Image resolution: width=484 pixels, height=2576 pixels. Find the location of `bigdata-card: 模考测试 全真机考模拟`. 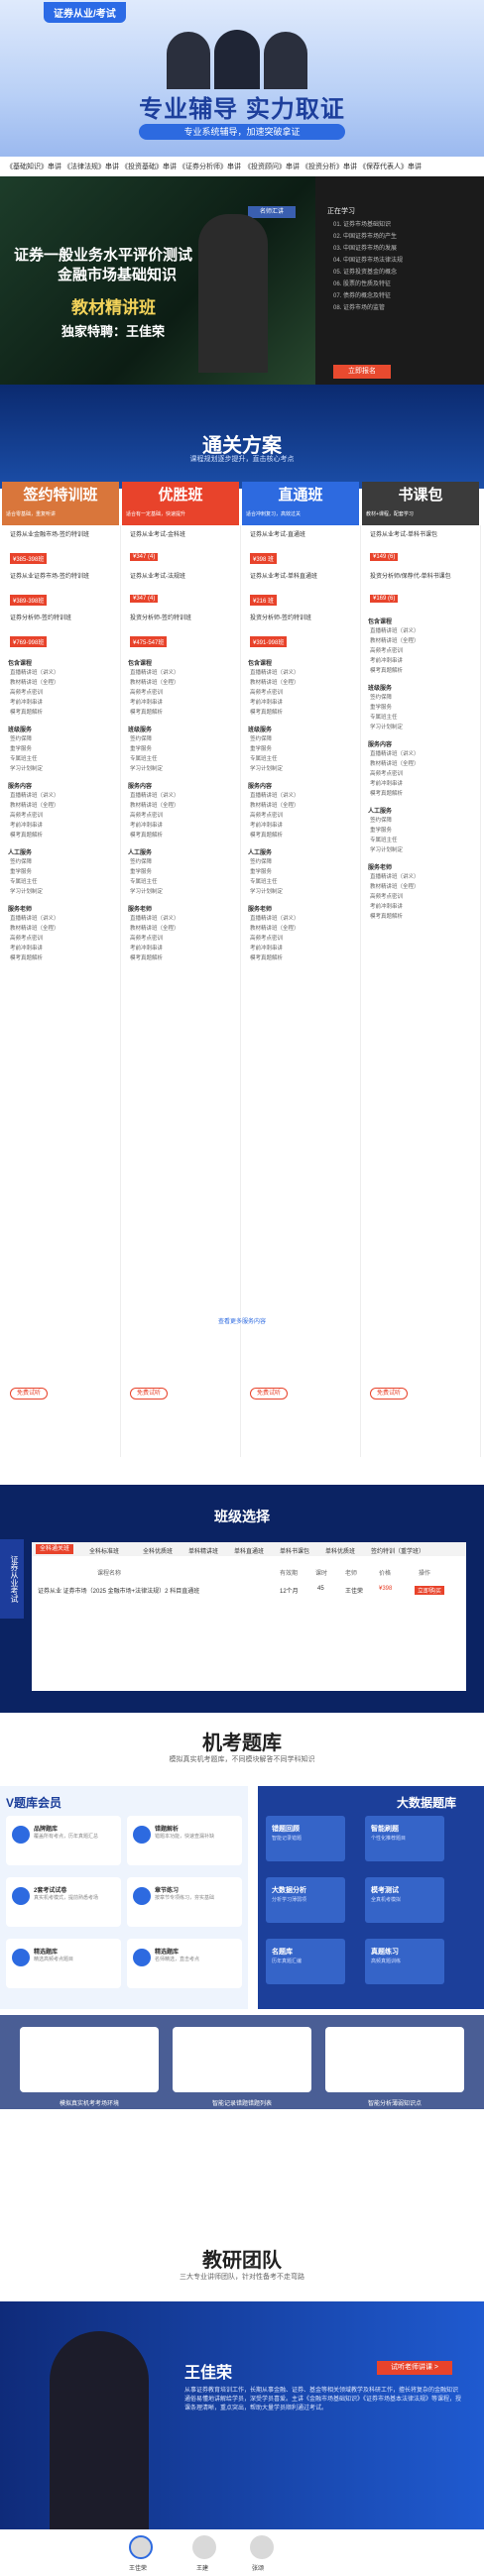

bigdata-card: 模考测试 全真机考模拟 is located at coordinates (404, 1900).